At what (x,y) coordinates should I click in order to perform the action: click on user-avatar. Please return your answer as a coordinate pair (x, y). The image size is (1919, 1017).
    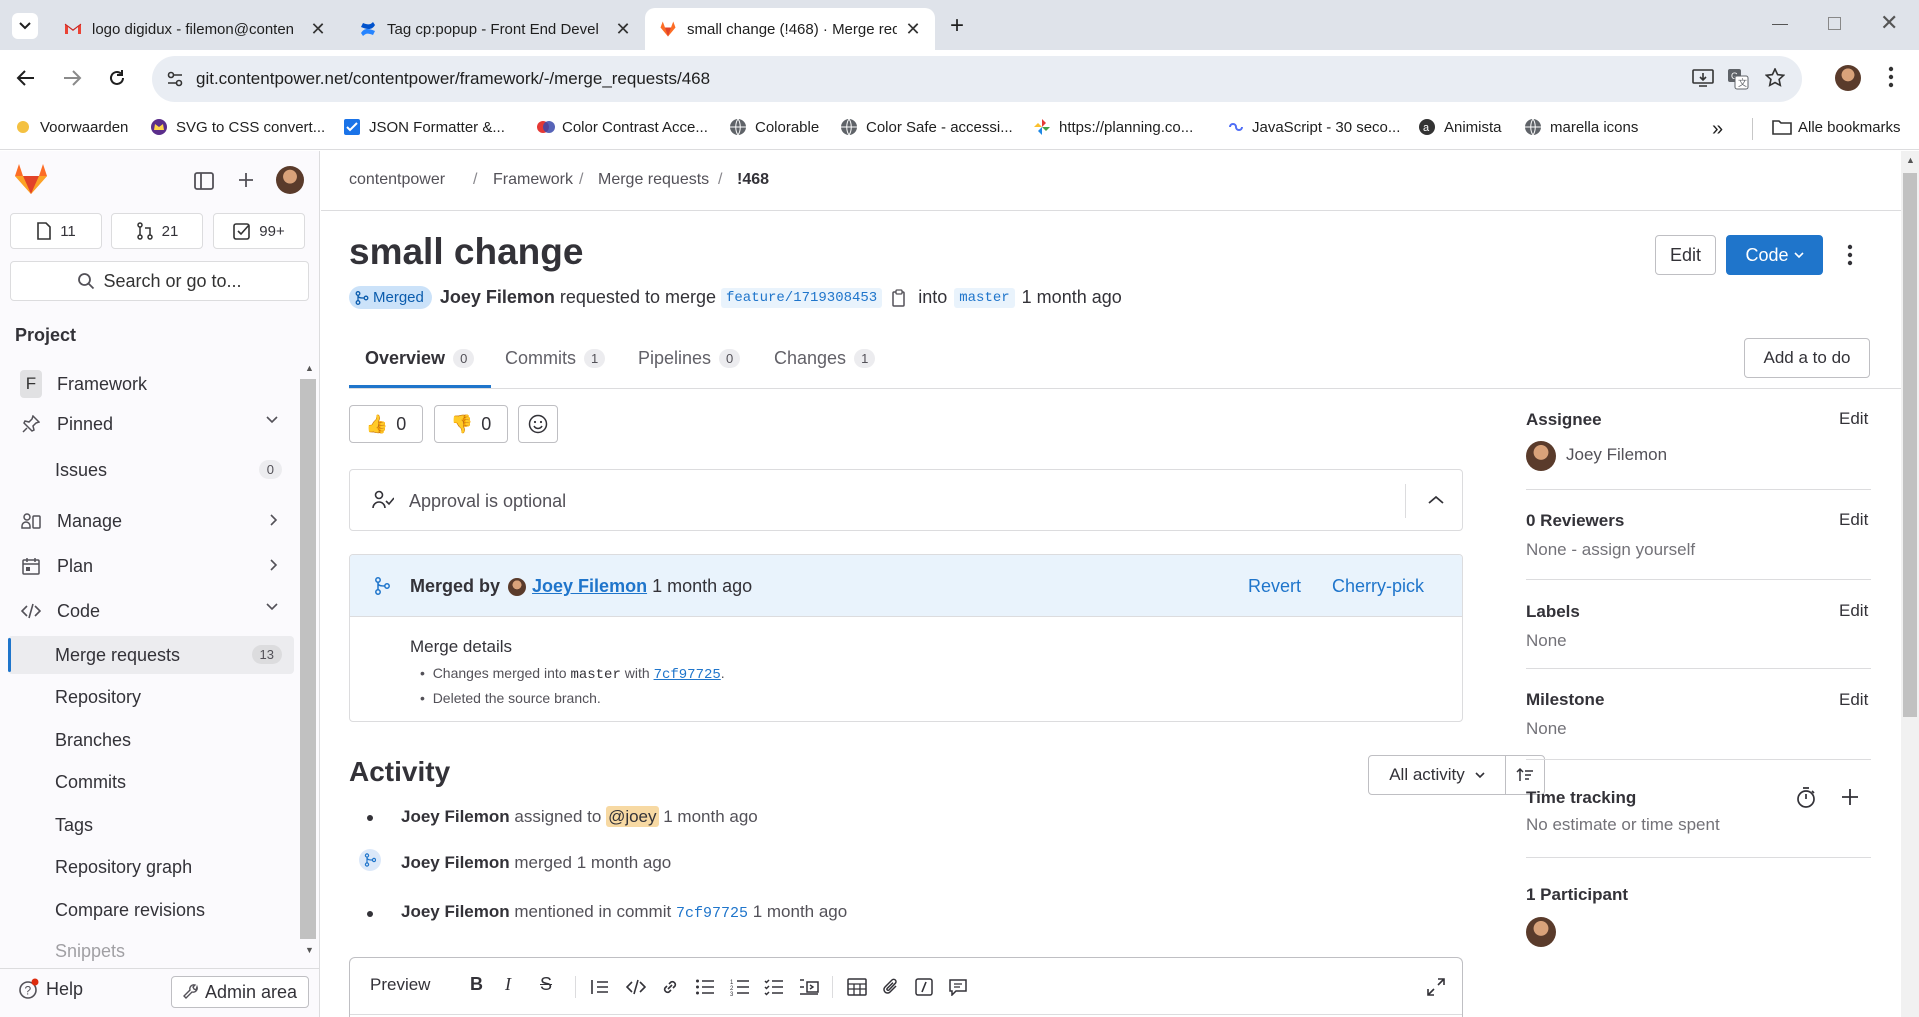
    Looking at the image, I should click on (290, 180).